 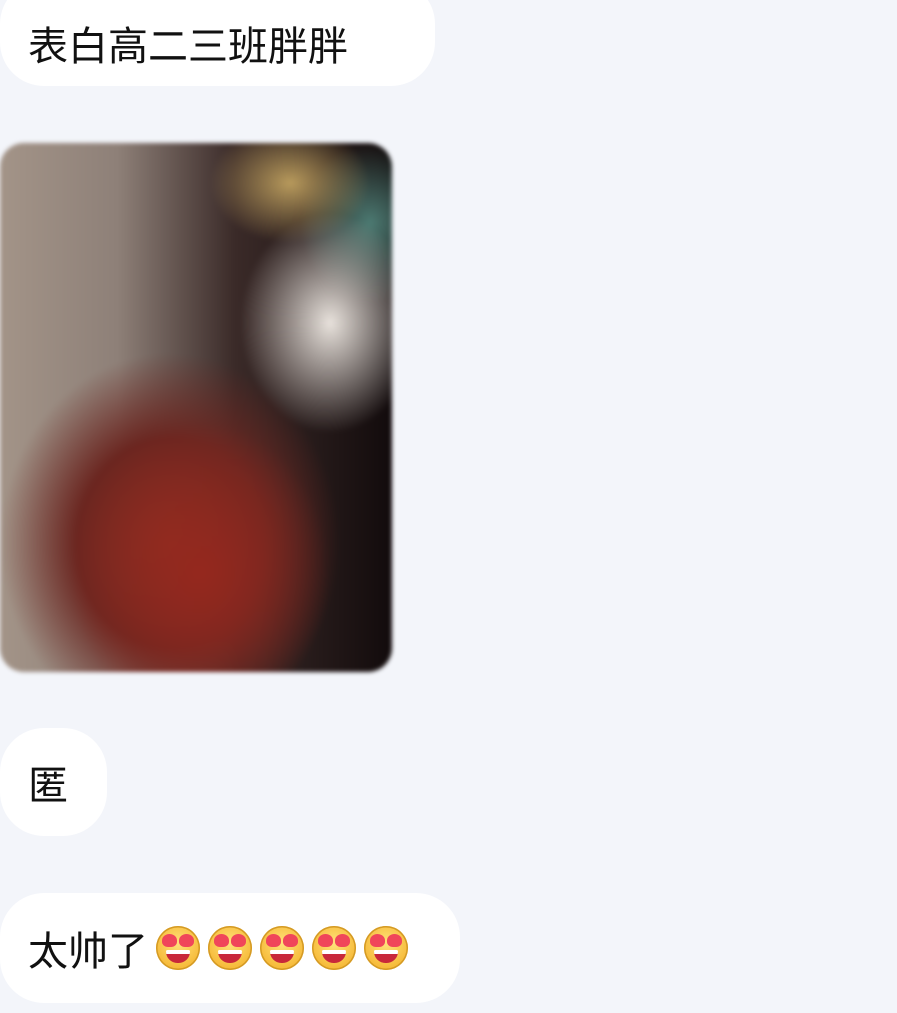 I want to click on message-bubble: 表白高二三班胖胖, so click(x=217, y=43).